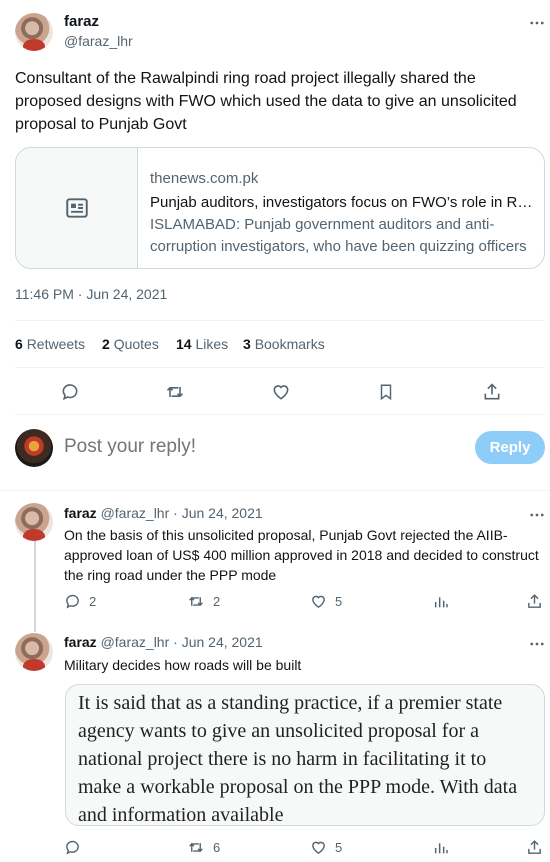  Describe the element at coordinates (34, 448) in the screenshot. I see `composer-avatar` at that location.